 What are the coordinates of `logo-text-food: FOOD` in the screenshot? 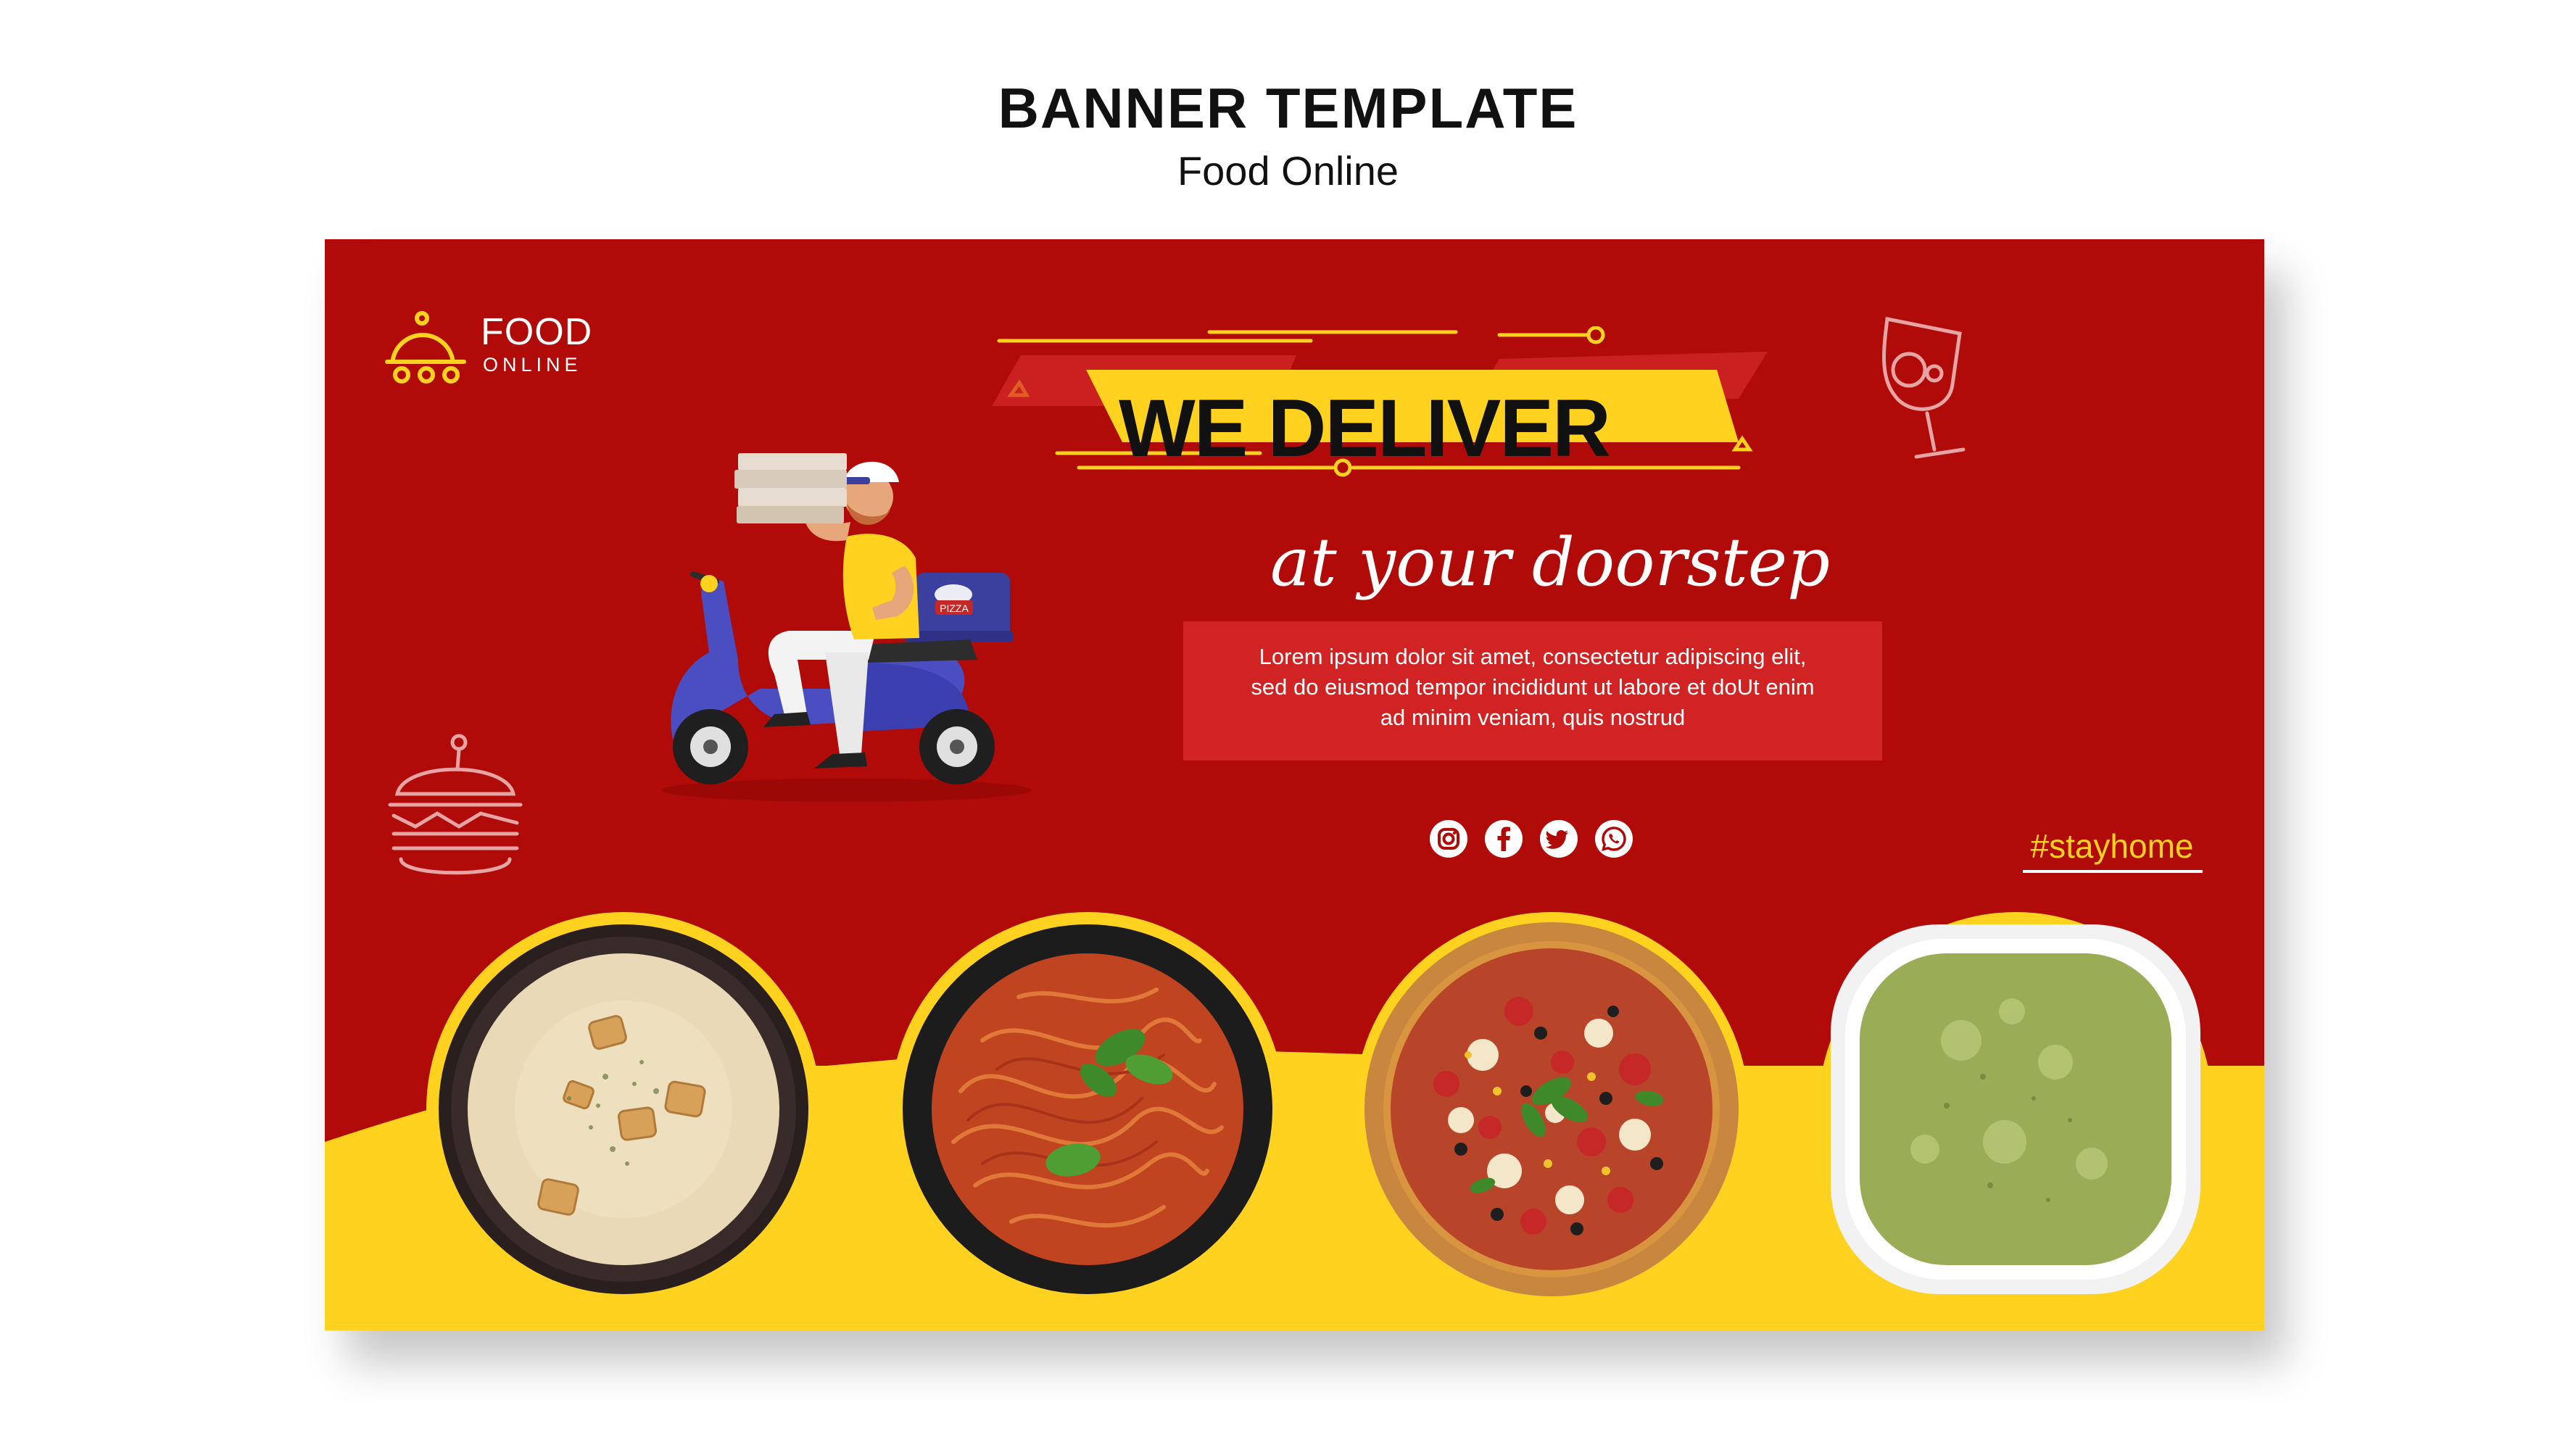 It's located at (537, 332).